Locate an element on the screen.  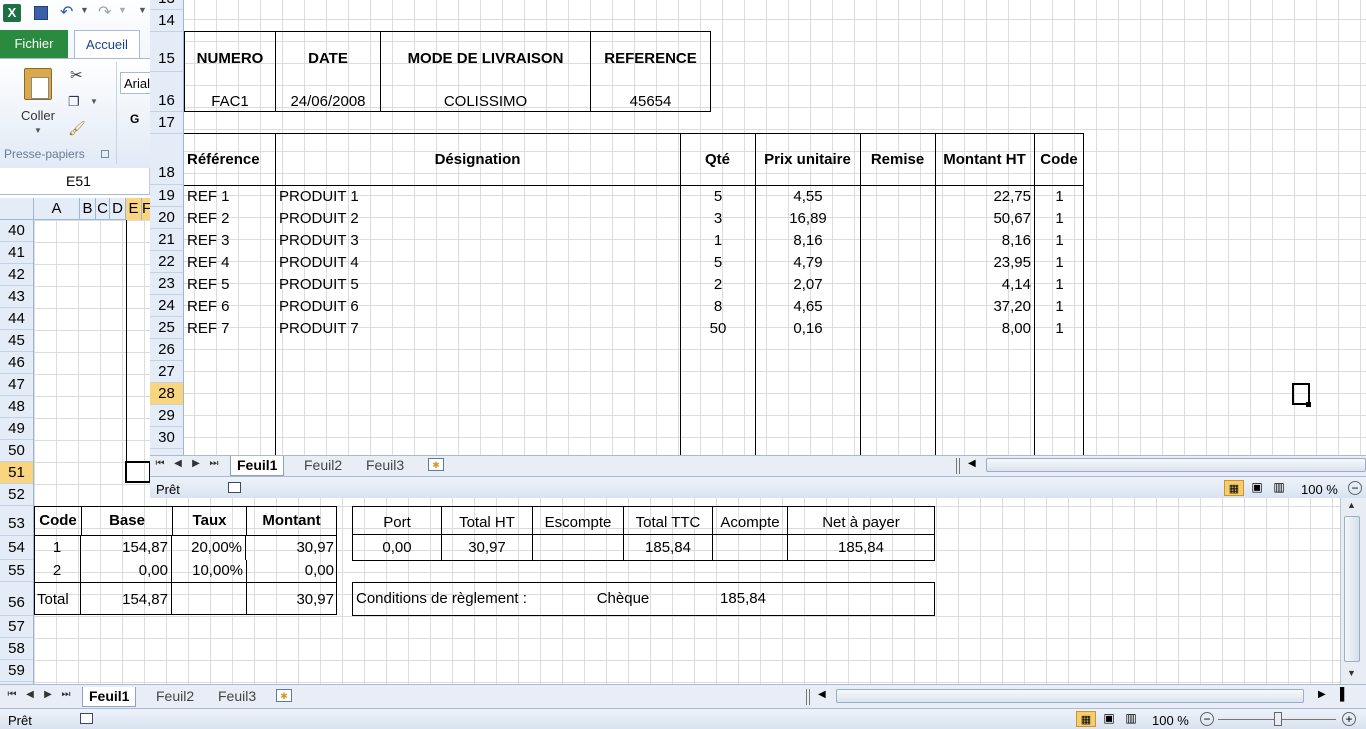
row-header: 29 is located at coordinates (166, 416).